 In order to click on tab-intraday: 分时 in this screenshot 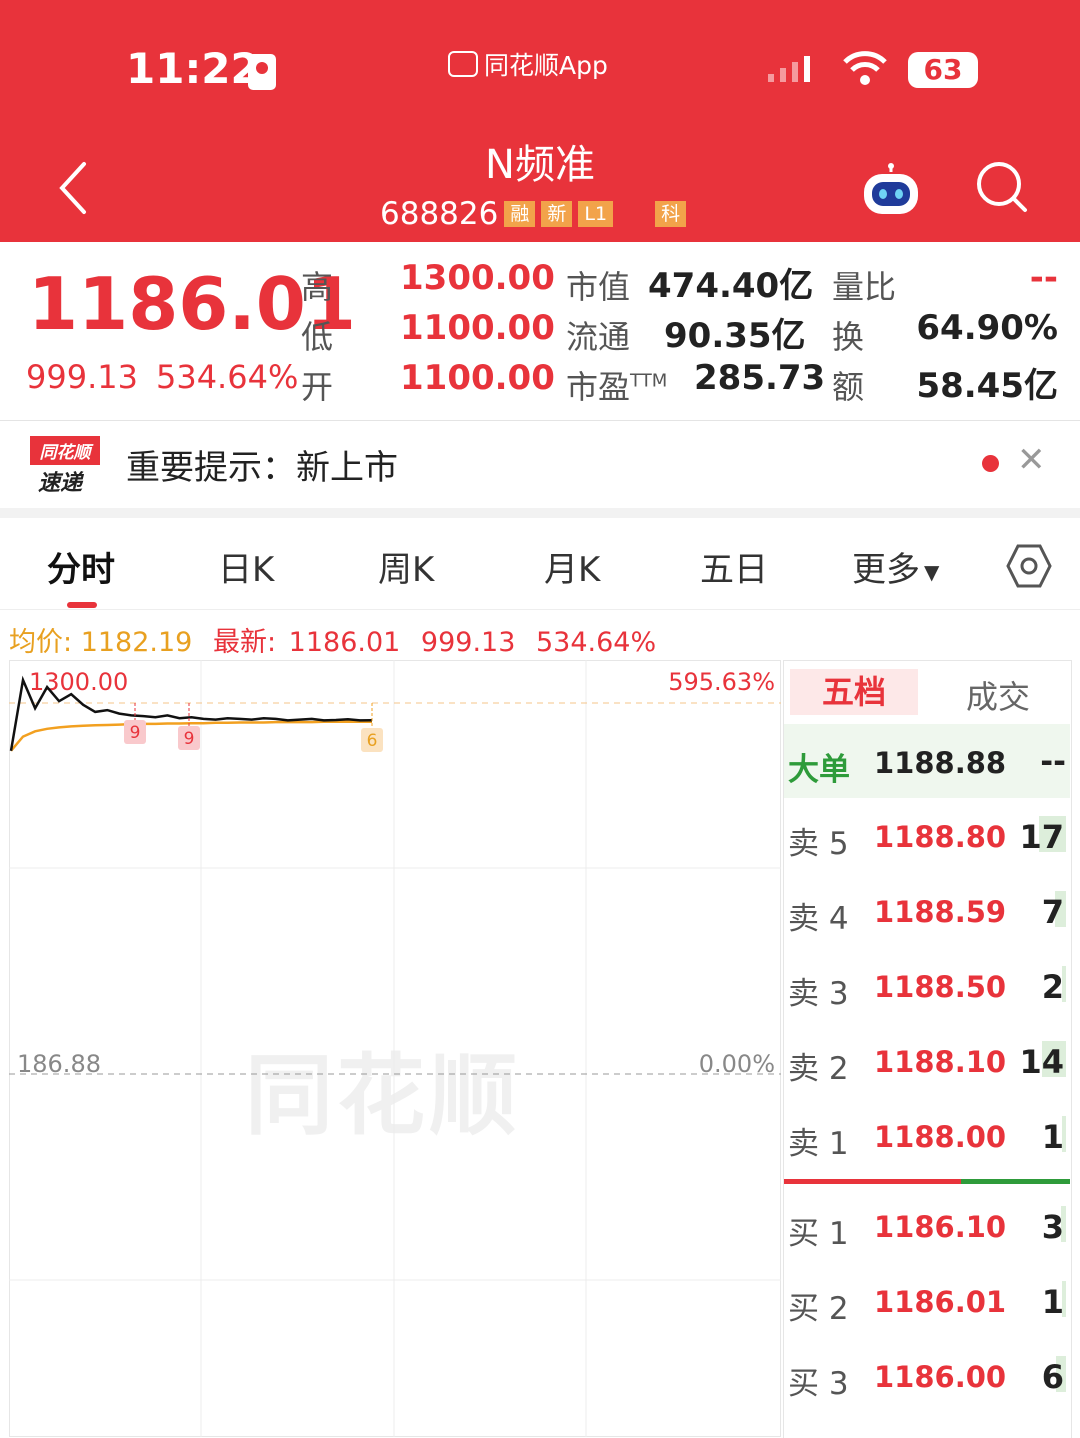, I will do `click(81, 566)`.